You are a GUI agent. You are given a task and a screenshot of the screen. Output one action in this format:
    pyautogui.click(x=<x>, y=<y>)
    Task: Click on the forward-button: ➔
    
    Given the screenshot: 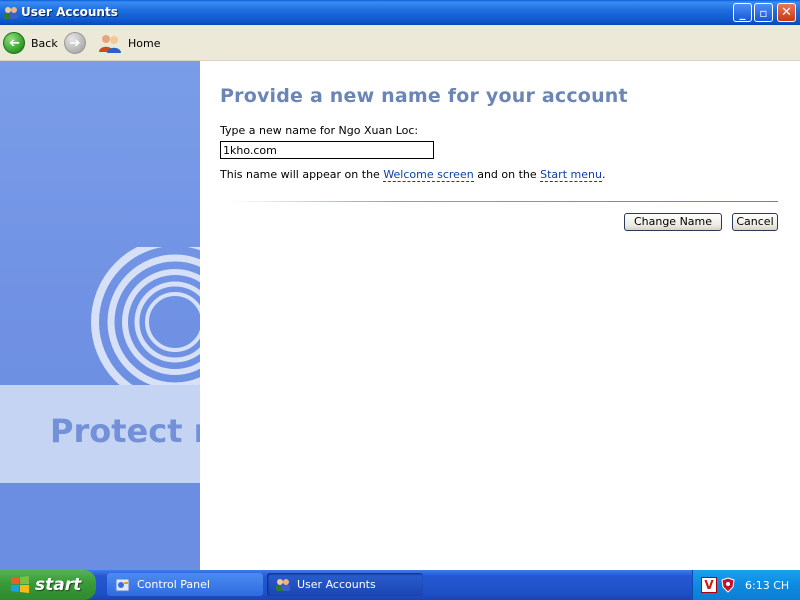 What is the action you would take?
    pyautogui.click(x=75, y=43)
    